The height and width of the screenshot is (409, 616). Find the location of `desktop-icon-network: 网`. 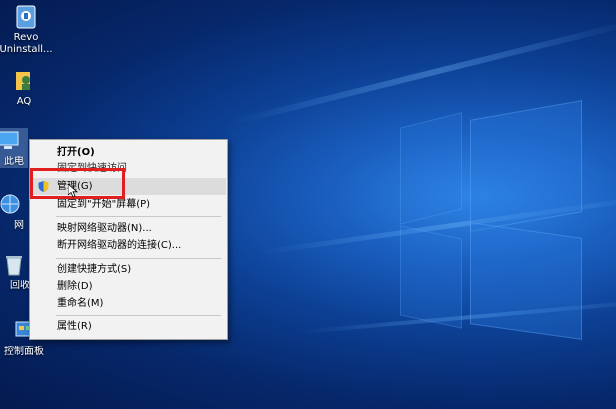

desktop-icon-network: 网 is located at coordinates (15, 212).